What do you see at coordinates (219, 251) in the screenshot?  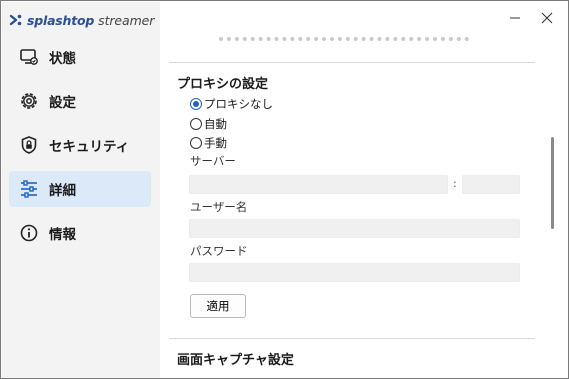 I see `password-label: パスワード` at bounding box center [219, 251].